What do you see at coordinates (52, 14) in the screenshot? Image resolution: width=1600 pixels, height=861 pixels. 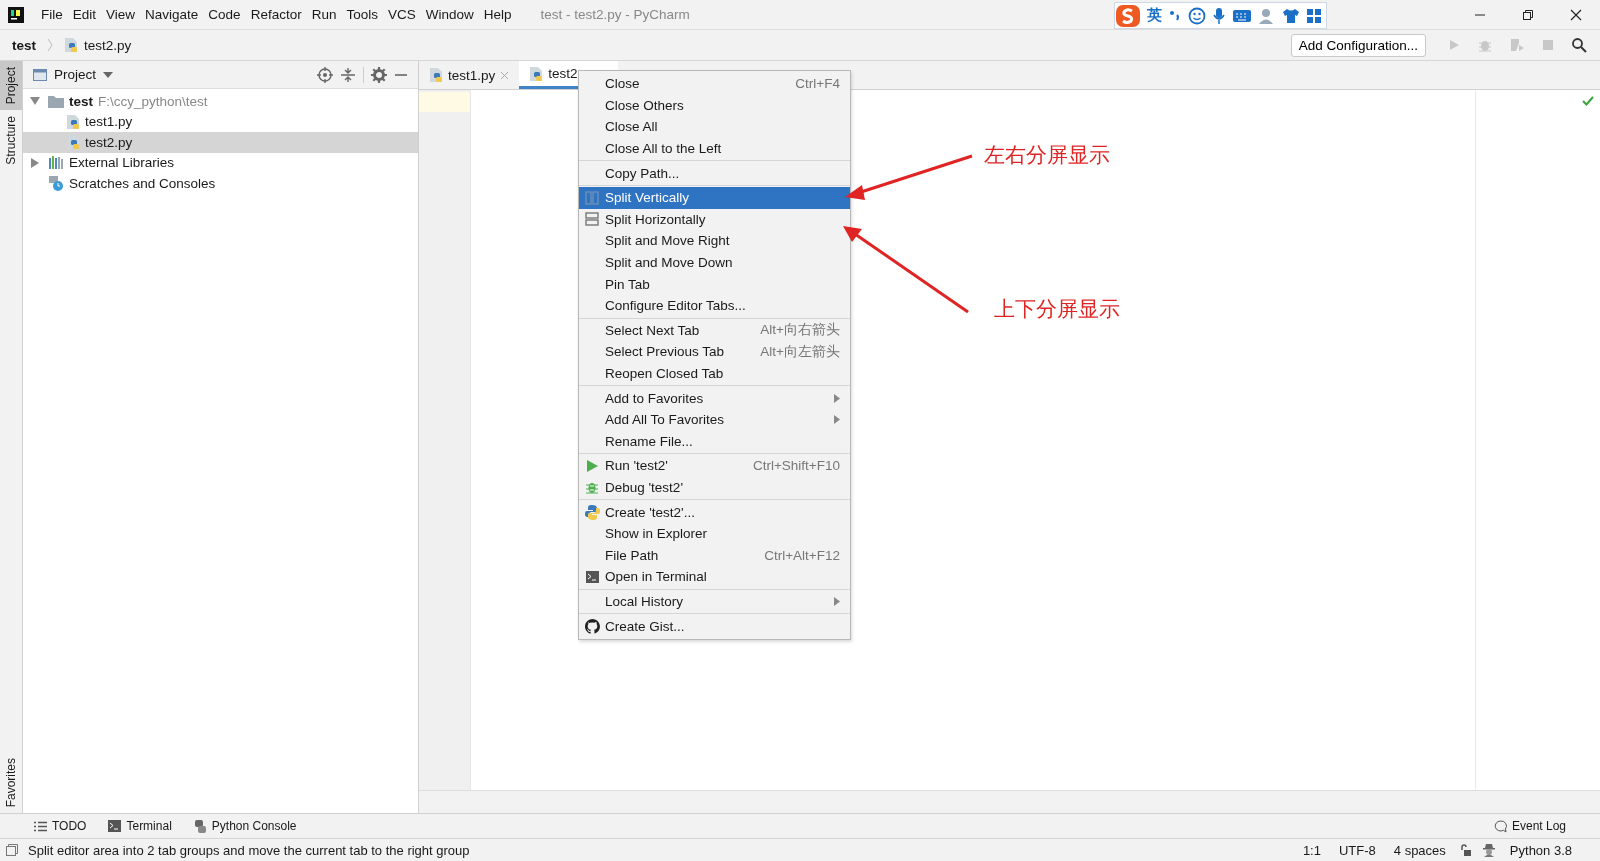 I see `menu-item: File` at bounding box center [52, 14].